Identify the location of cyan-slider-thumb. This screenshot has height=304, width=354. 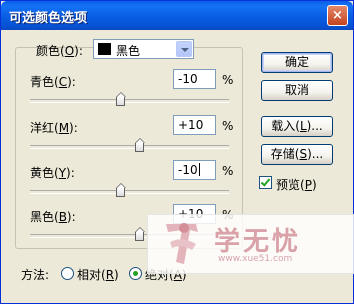
(120, 99).